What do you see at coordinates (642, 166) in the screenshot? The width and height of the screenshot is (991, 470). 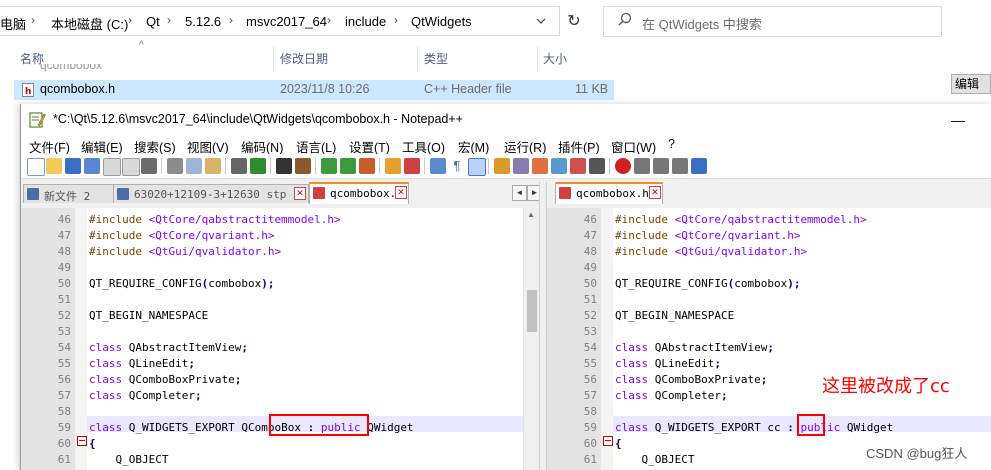 I see `stop-macro-icon` at bounding box center [642, 166].